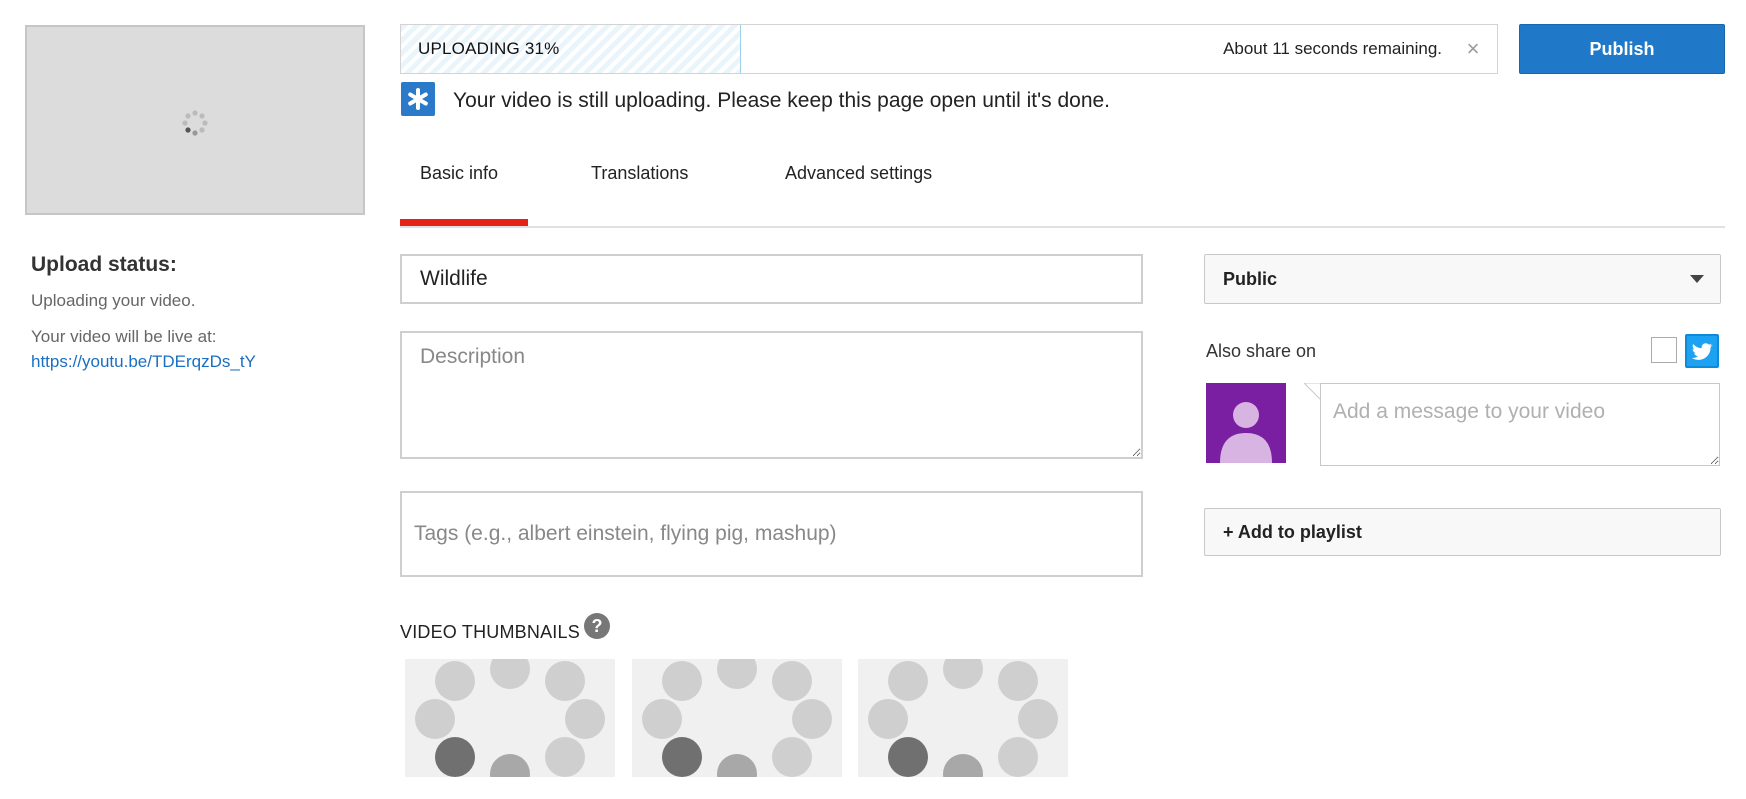 The image size is (1746, 799). I want to click on privacy-select: Public, so click(1462, 279).